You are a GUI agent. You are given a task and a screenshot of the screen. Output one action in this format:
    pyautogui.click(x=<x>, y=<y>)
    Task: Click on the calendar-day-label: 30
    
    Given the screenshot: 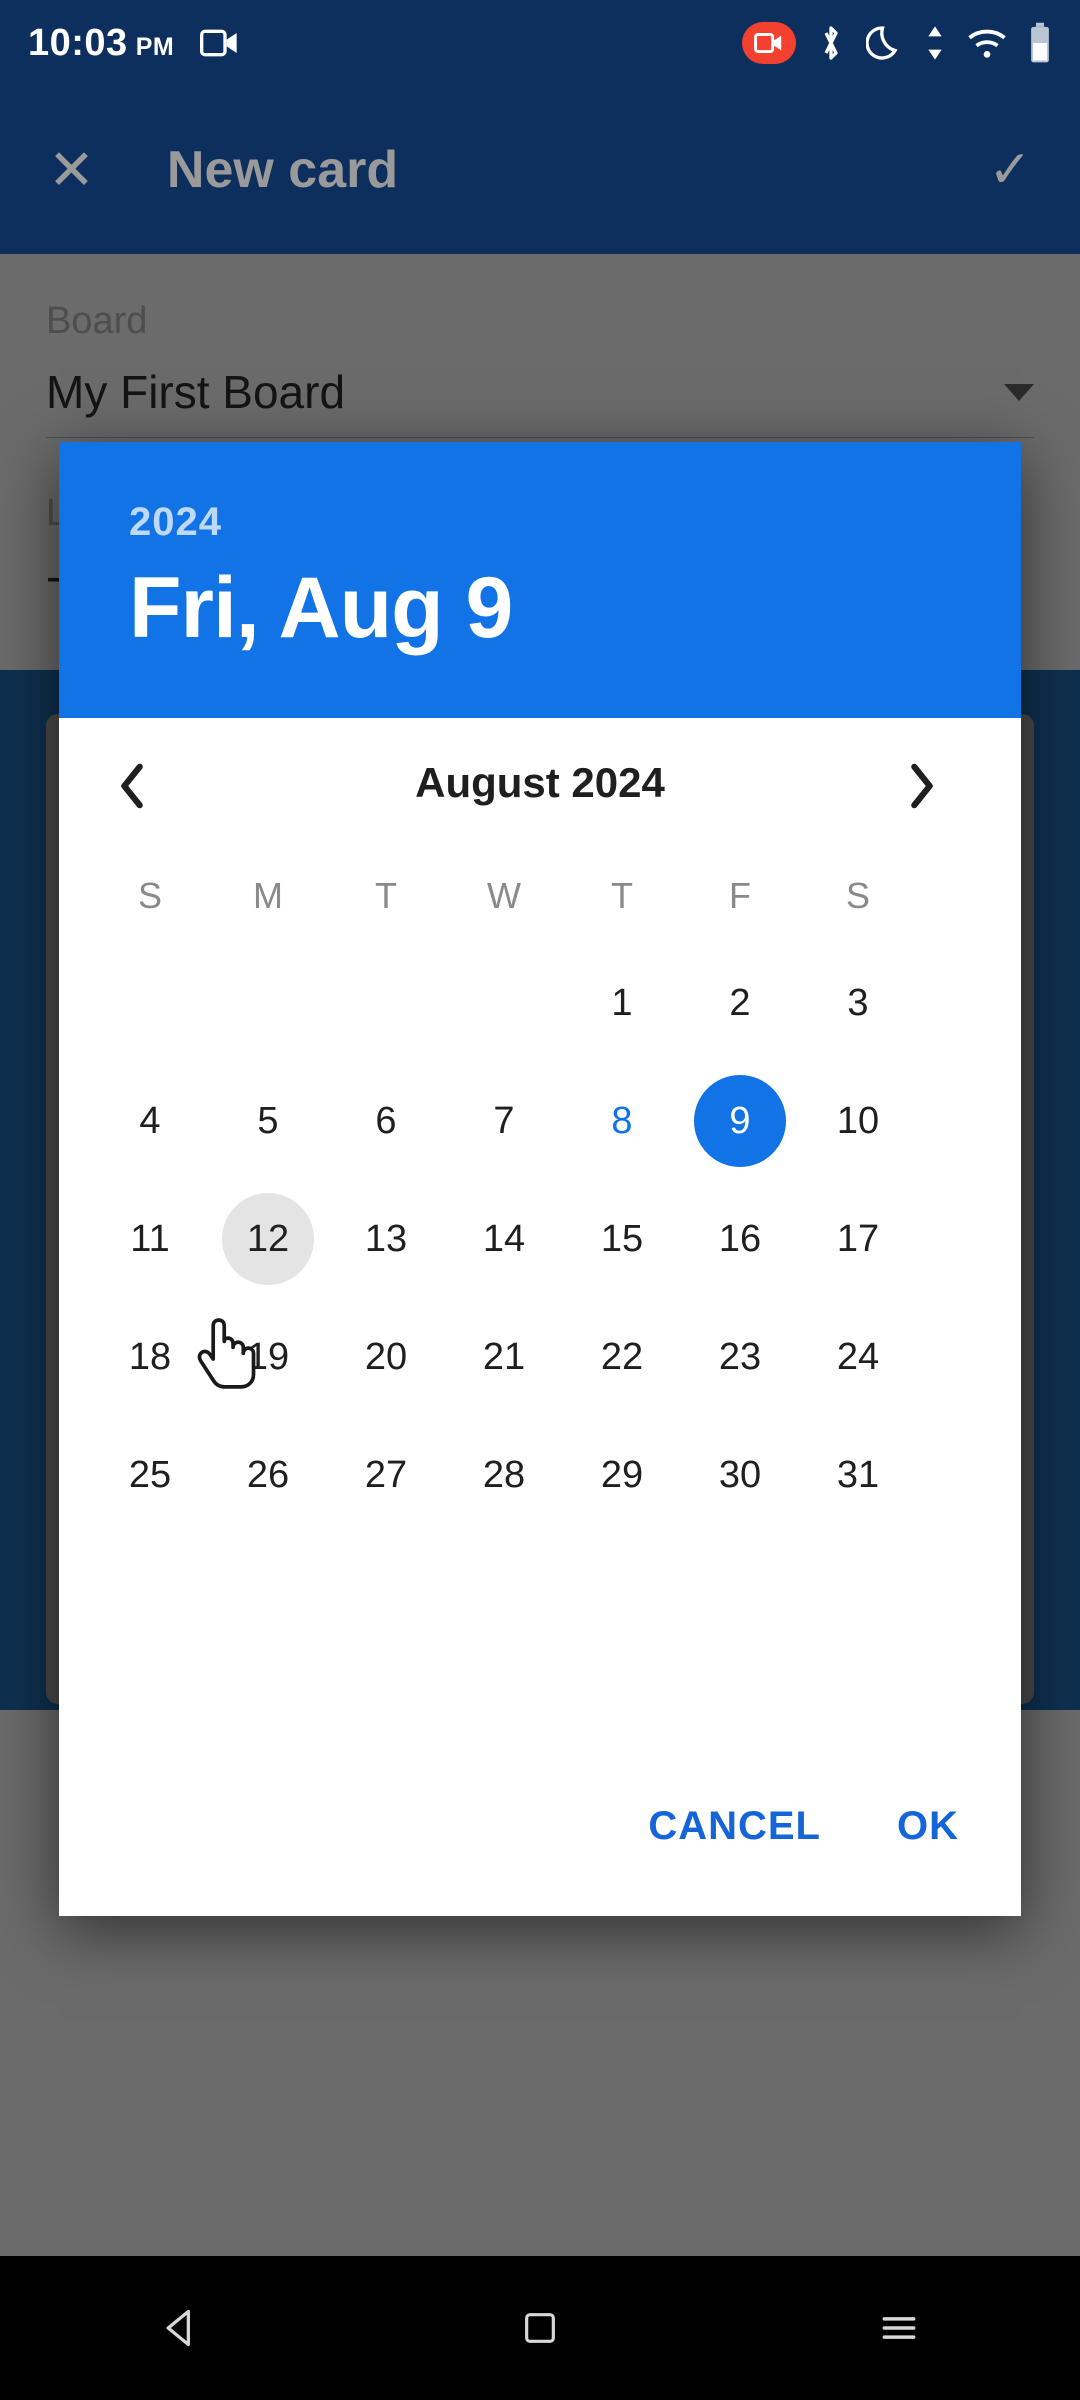 What is the action you would take?
    pyautogui.click(x=740, y=1474)
    